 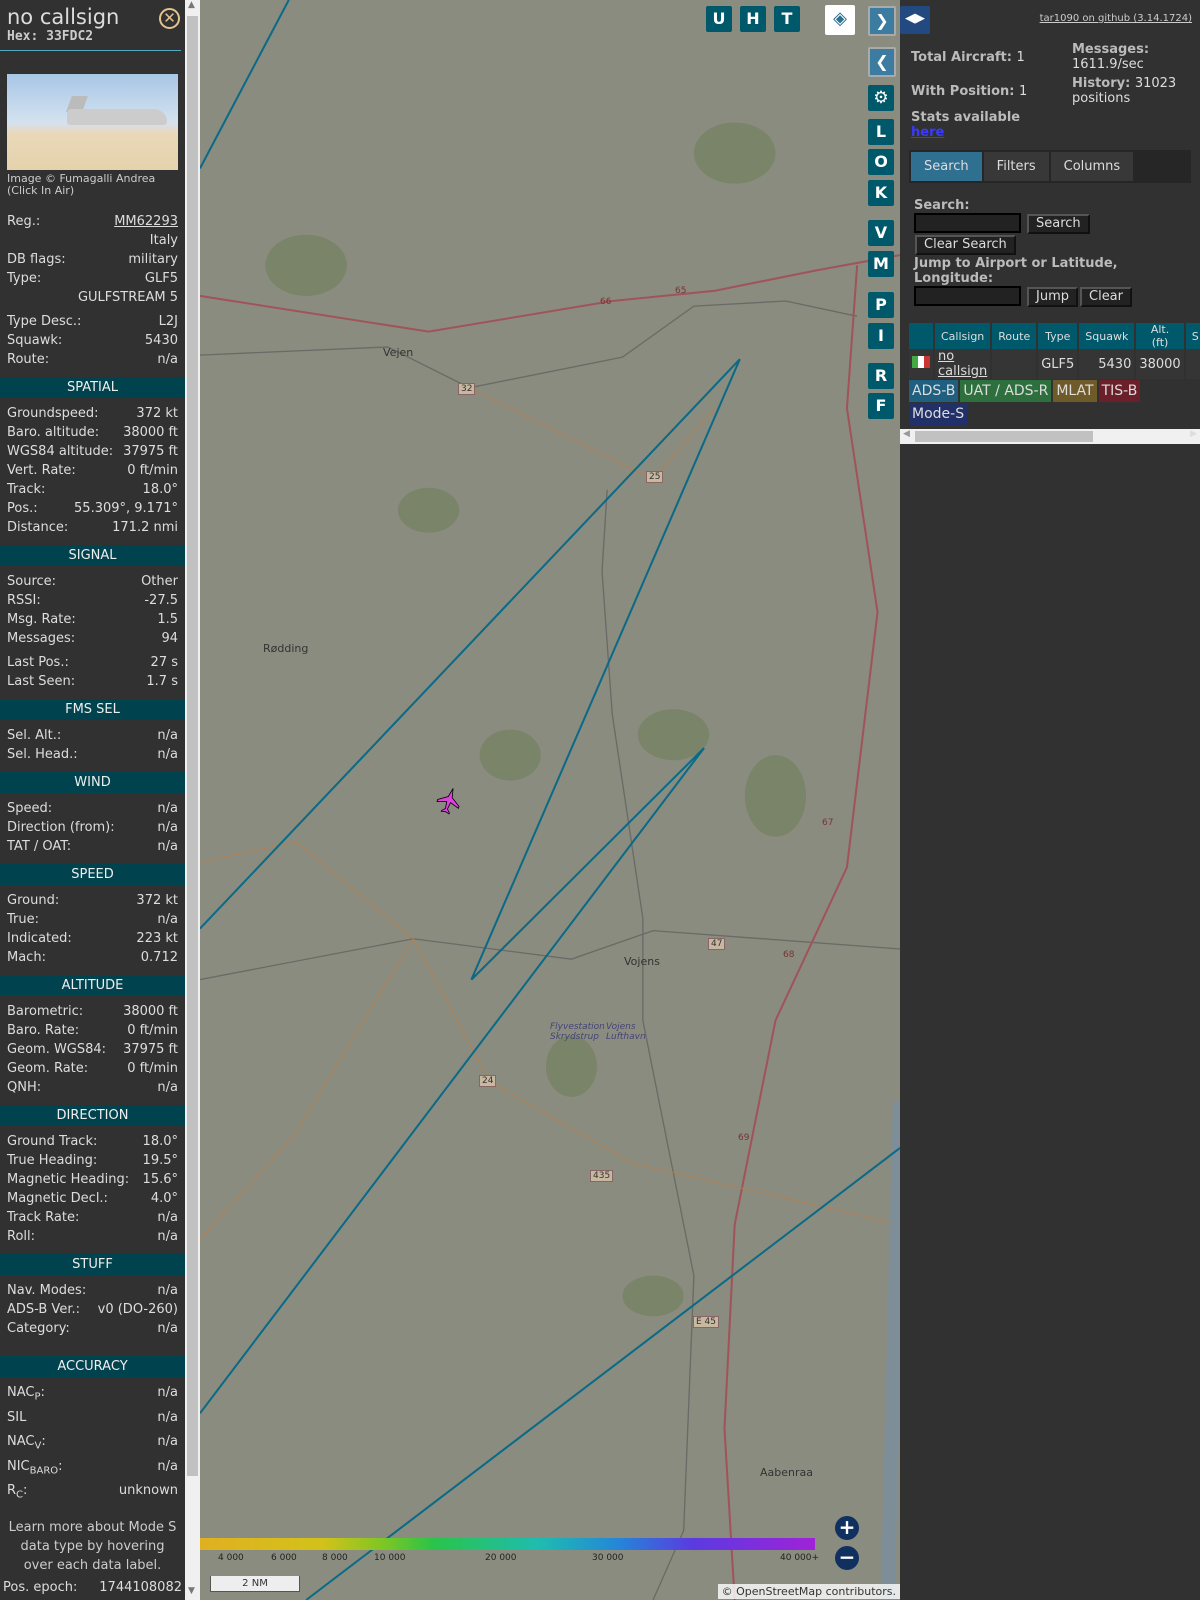 I want to click on detail-row: Magnetic Decl.: 4.0°, so click(x=92, y=1198).